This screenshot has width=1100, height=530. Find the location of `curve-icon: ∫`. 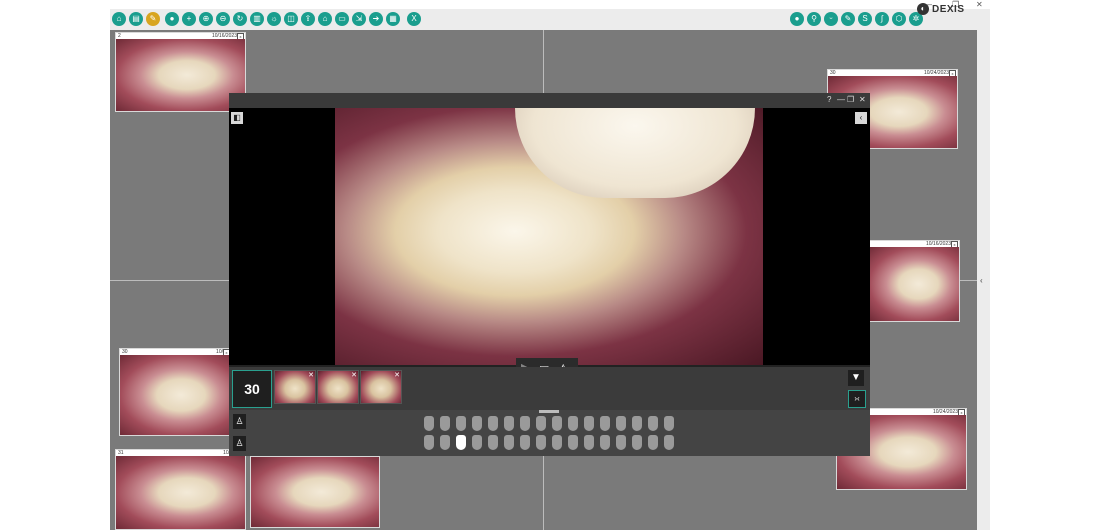

curve-icon: ∫ is located at coordinates (882, 19).